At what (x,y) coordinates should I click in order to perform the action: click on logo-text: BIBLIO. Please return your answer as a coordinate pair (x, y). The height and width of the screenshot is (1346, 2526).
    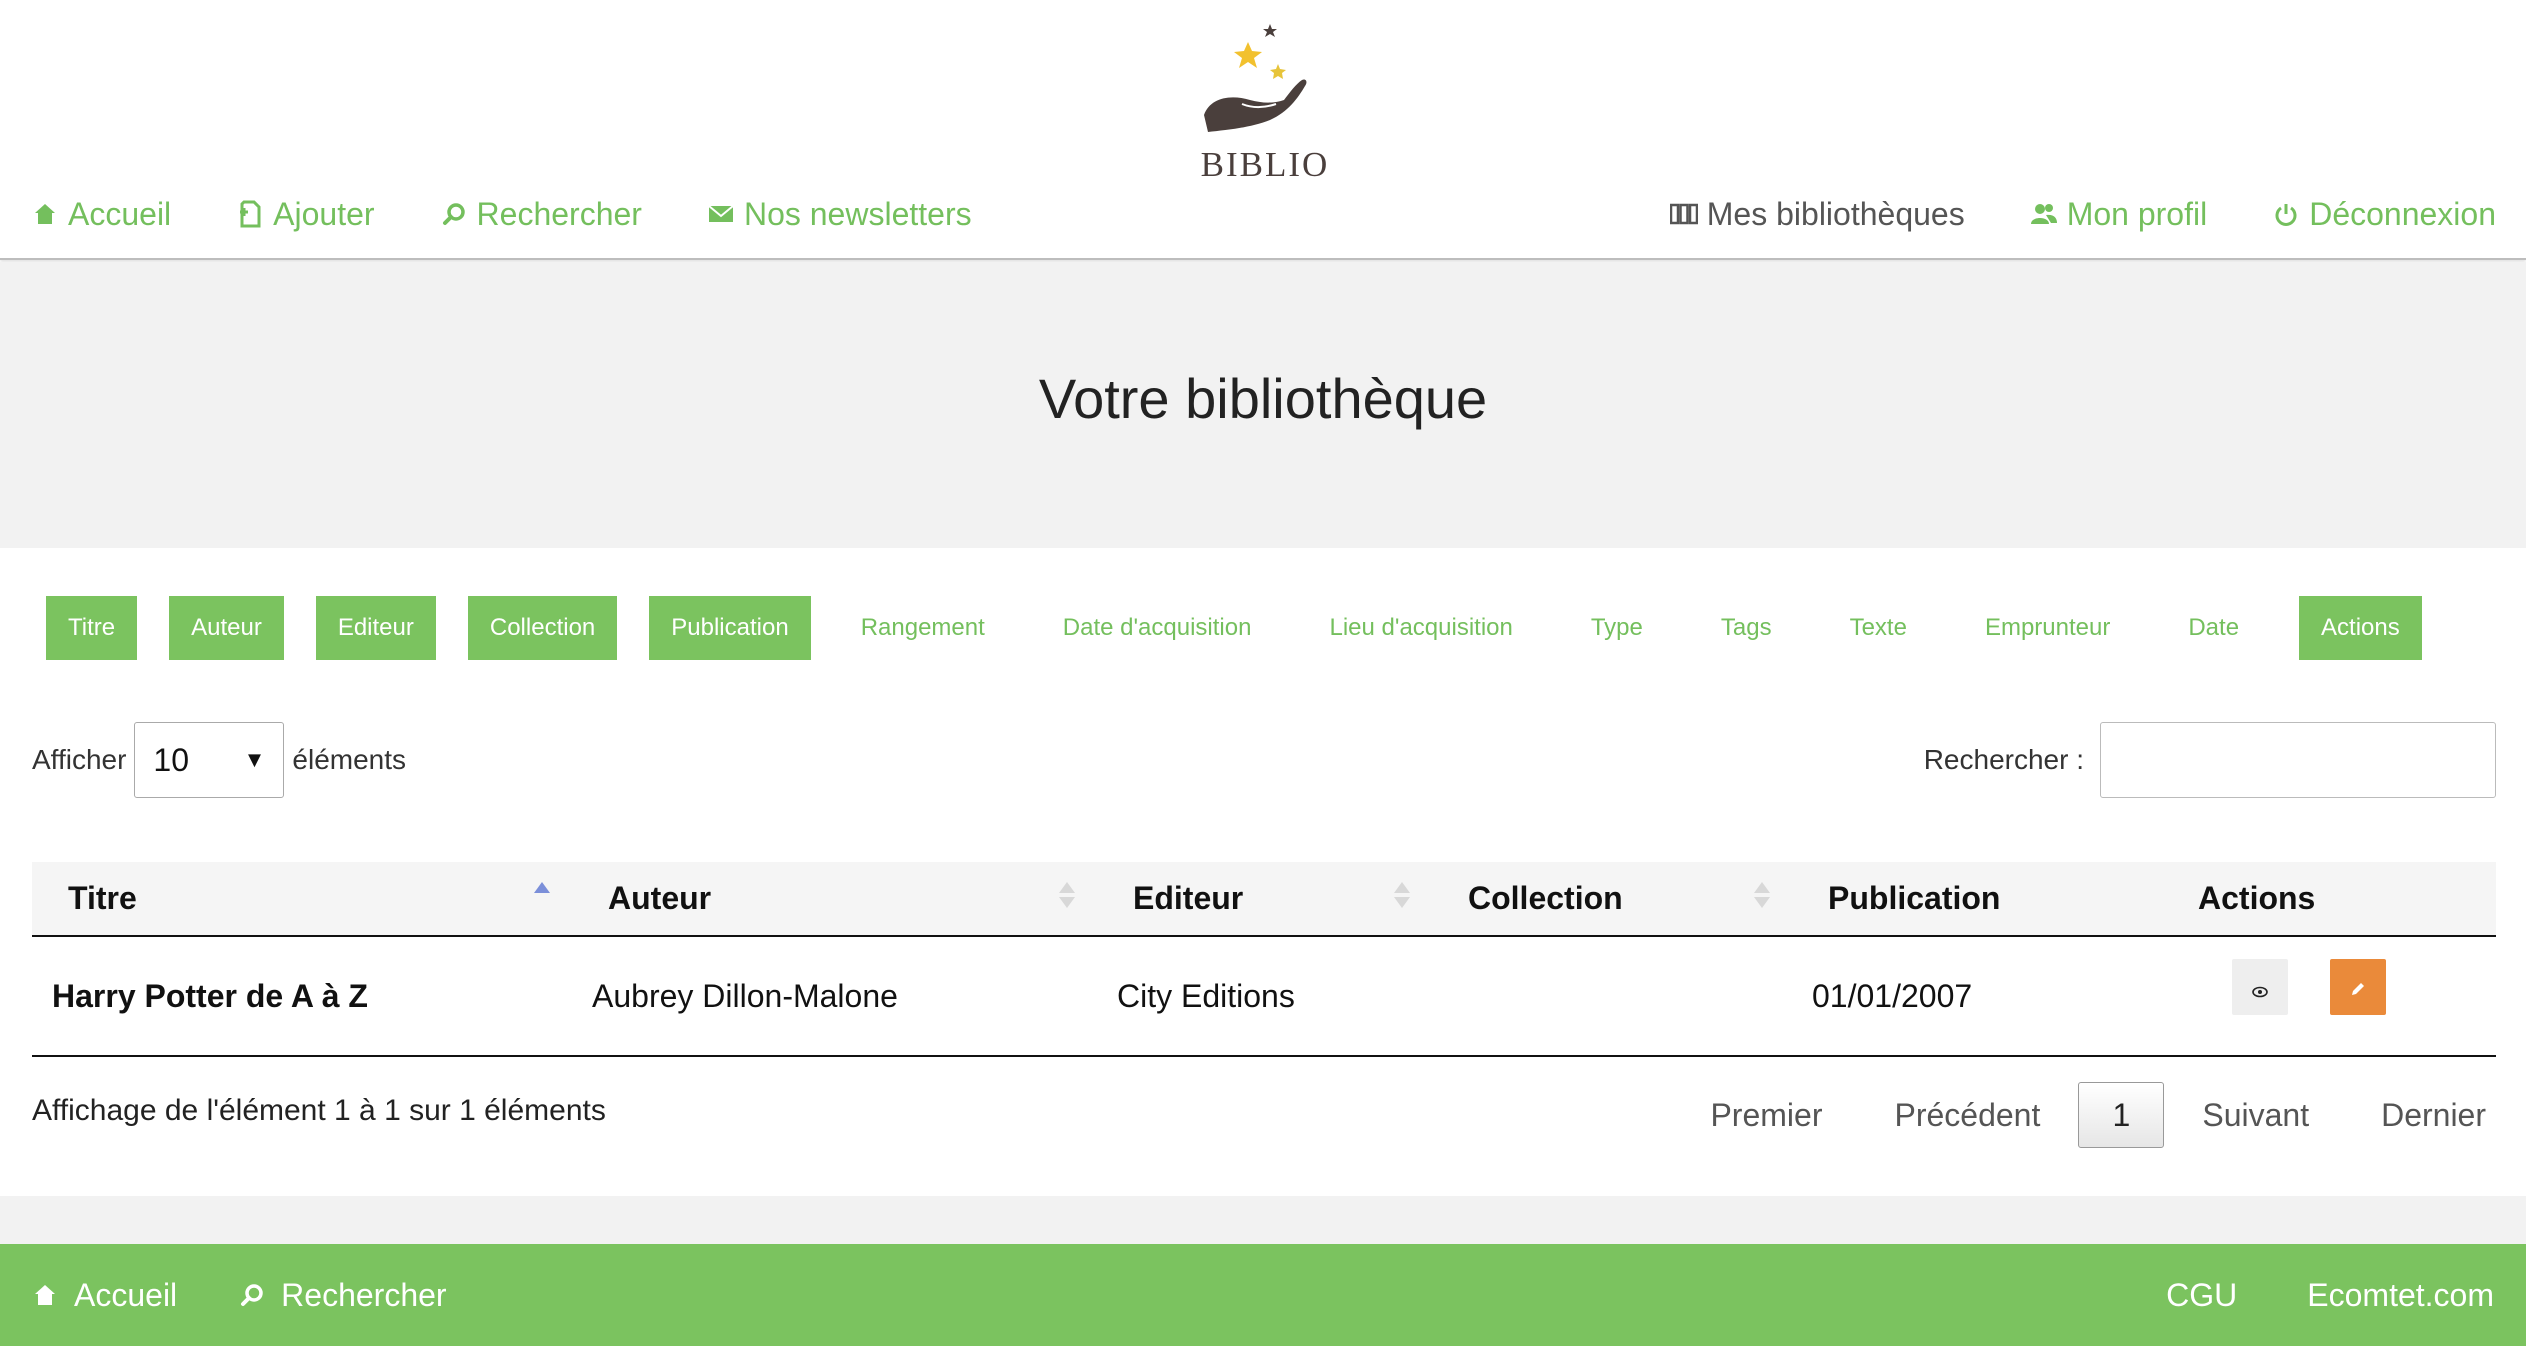
    Looking at the image, I should click on (1265, 164).